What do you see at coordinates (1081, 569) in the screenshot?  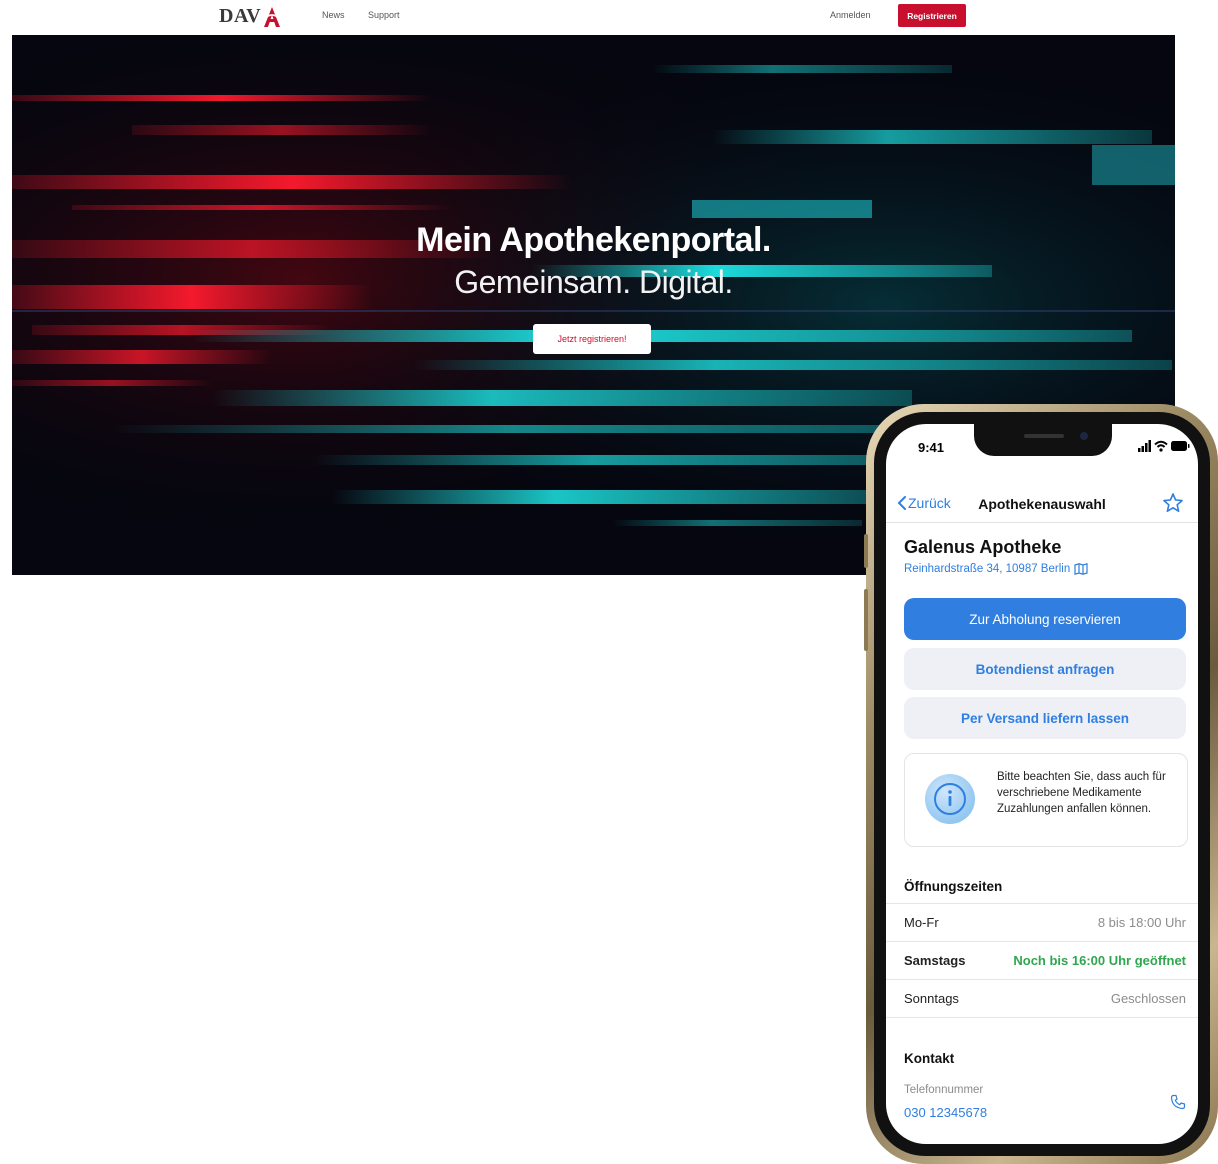 I see `map-icon` at bounding box center [1081, 569].